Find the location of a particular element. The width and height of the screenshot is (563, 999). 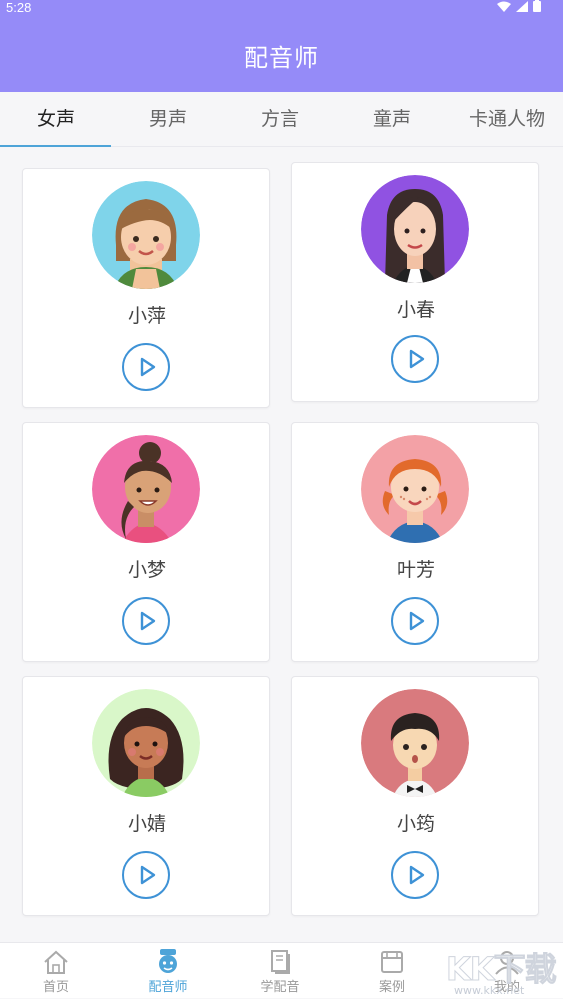

nav-learn-dubbing: 学配音 is located at coordinates (280, 971).